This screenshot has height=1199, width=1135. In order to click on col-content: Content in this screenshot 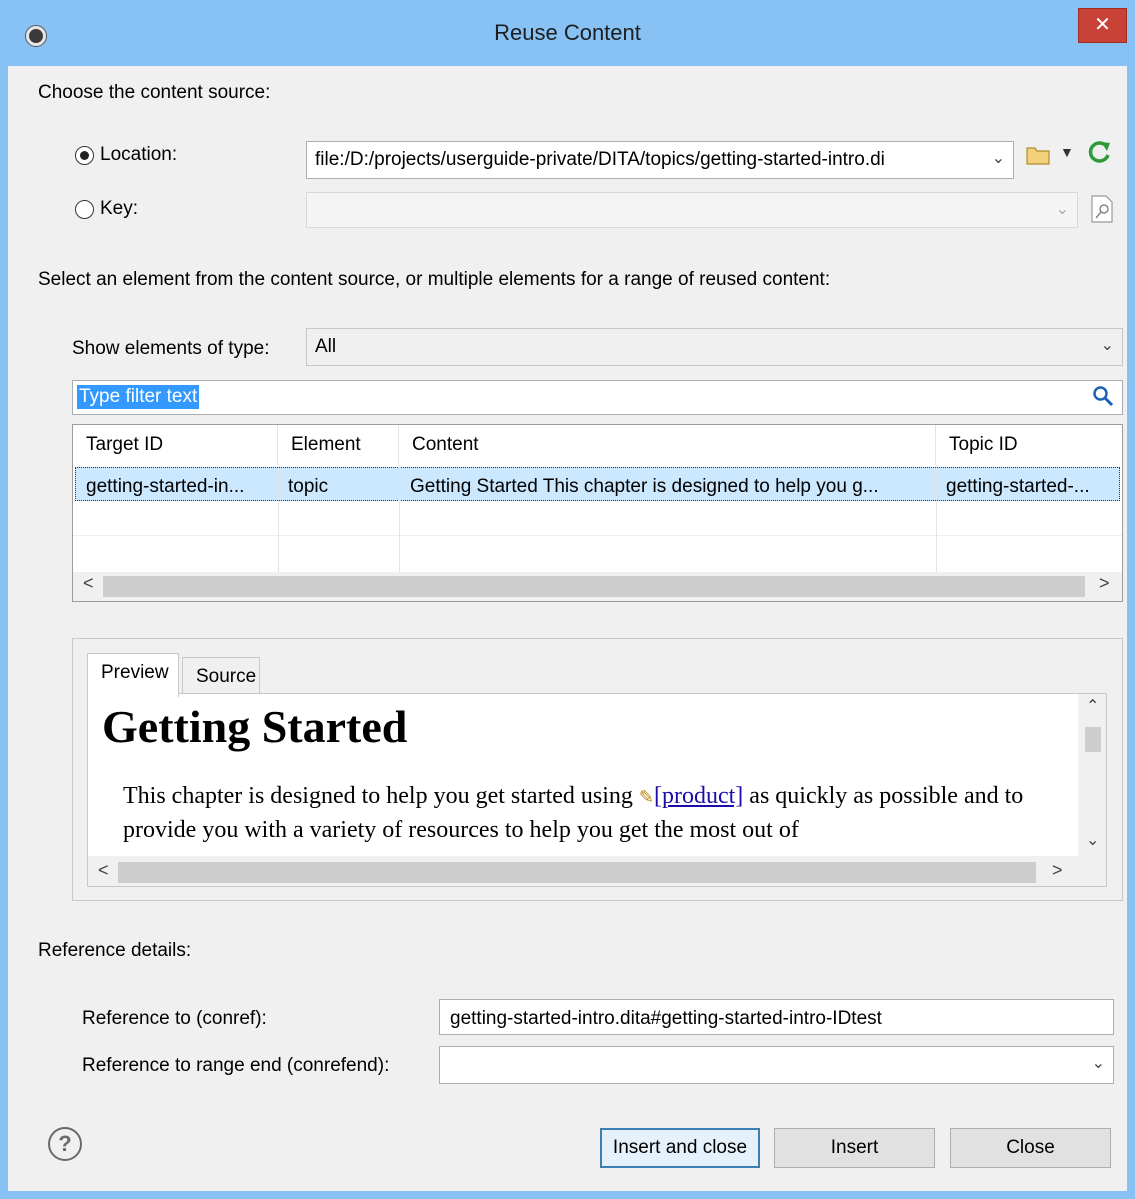, I will do `click(667, 445)`.